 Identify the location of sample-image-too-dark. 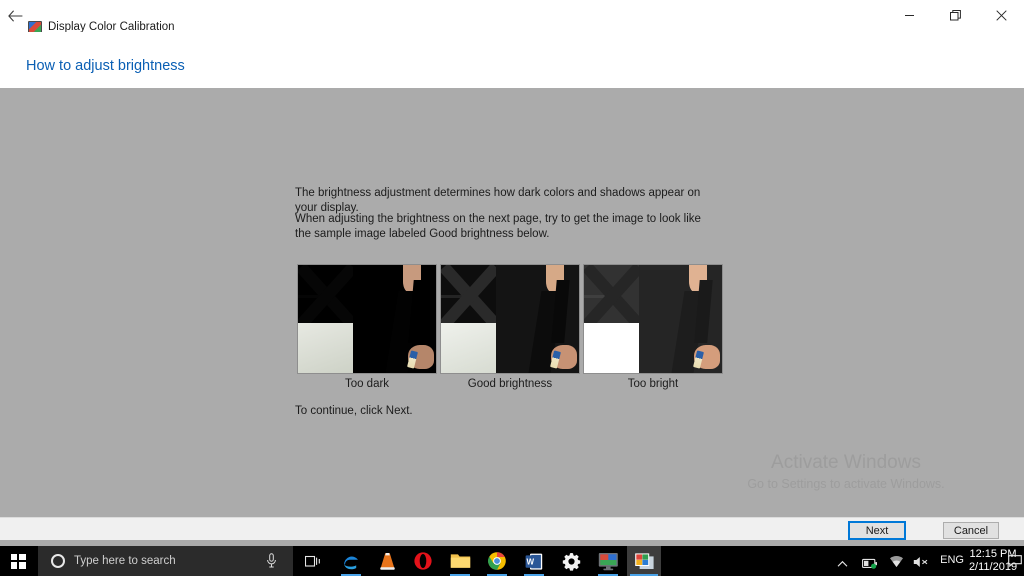
(367, 319).